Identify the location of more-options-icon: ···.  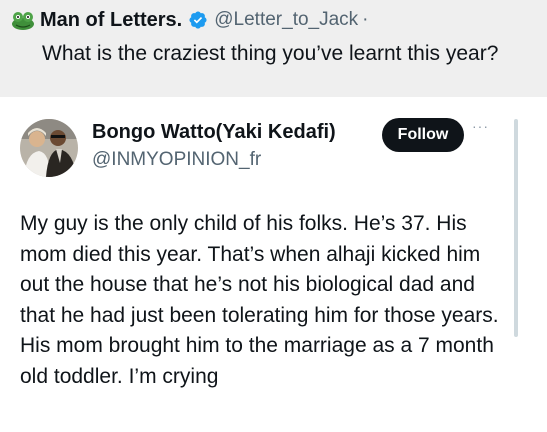
(483, 126).